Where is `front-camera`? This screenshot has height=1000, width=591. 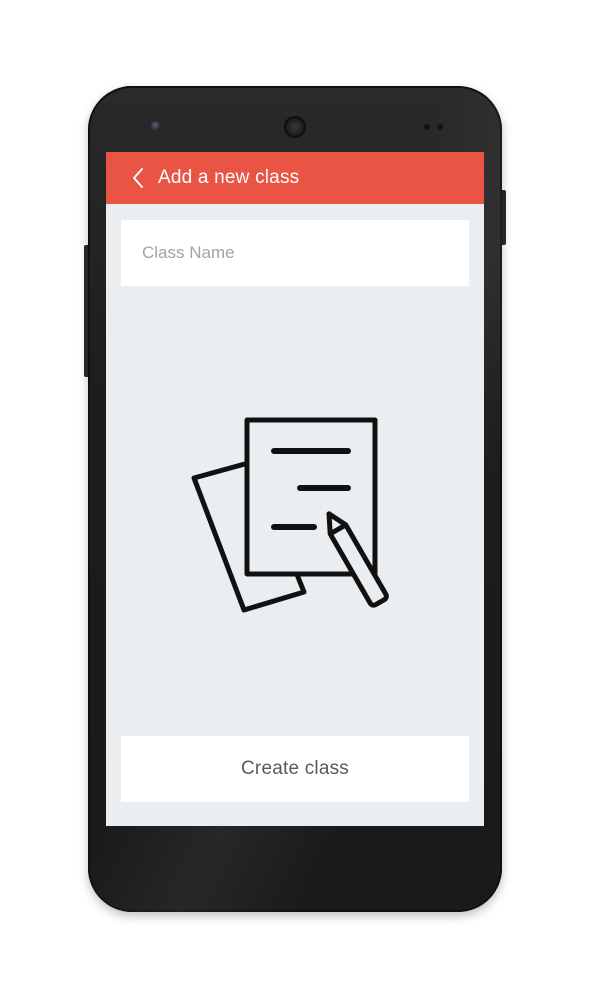
front-camera is located at coordinates (156, 126).